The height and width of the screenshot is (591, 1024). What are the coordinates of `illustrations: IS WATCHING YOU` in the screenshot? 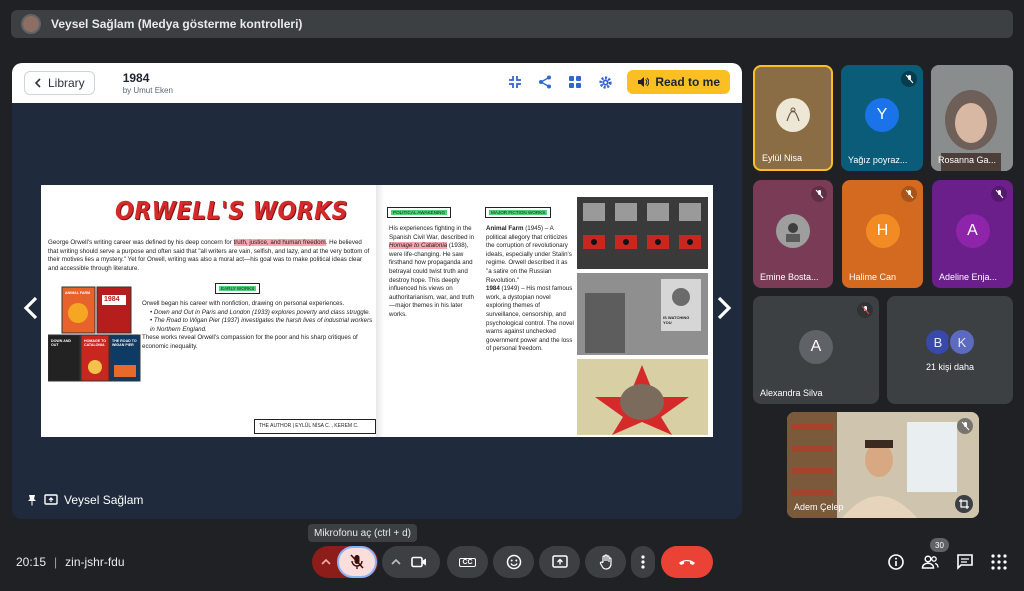 It's located at (642, 316).